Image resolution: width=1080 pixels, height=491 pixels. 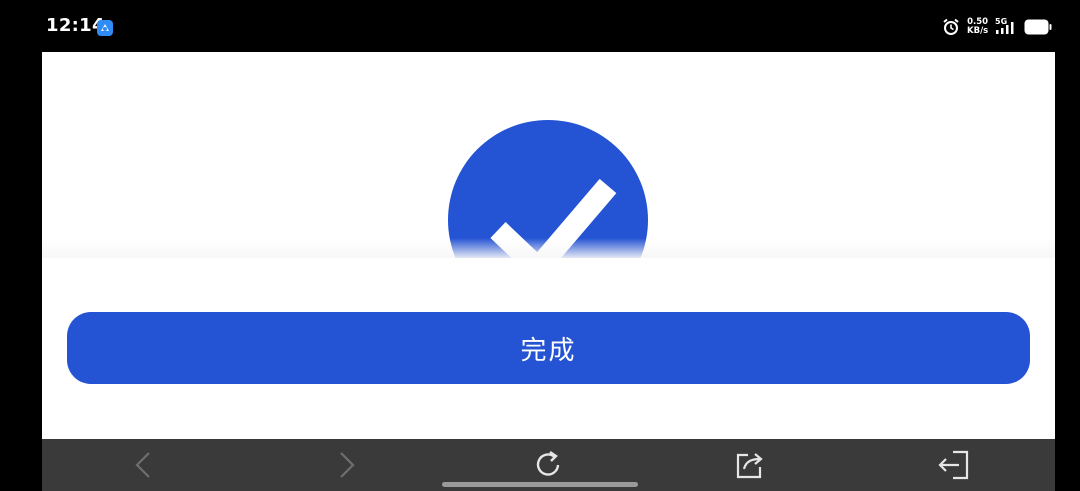 What do you see at coordinates (145, 465) in the screenshot?
I see `back-arrow-icon` at bounding box center [145, 465].